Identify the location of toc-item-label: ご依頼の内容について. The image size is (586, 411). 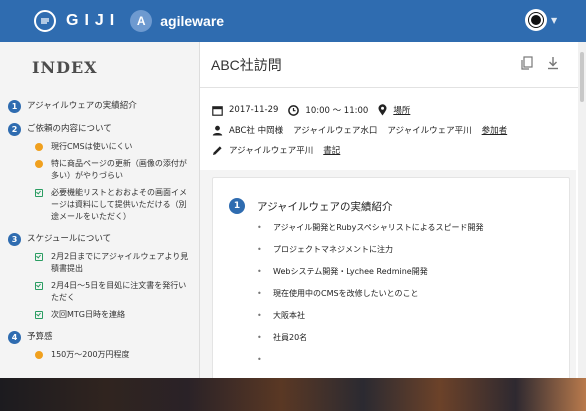
(69, 129).